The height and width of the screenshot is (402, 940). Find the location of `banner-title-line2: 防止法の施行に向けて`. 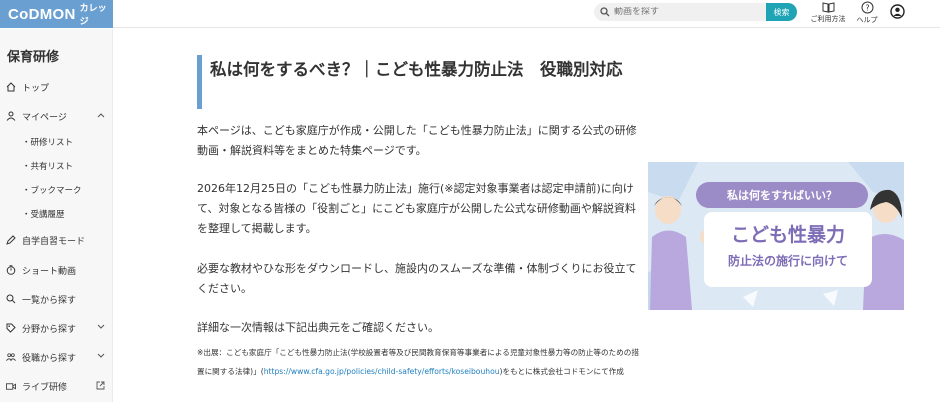

banner-title-line2: 防止法の施行に向けて is located at coordinates (787, 261).